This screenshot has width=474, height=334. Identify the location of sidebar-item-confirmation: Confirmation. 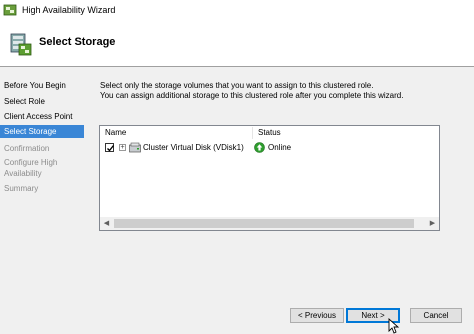
(42, 148).